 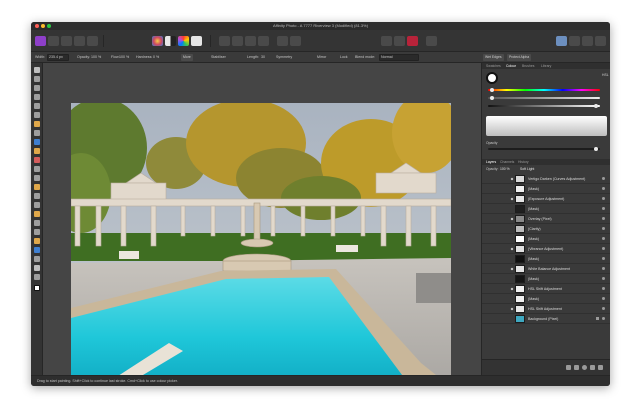 I want to click on dodge-brush-tool-icon, so click(x=37, y=178).